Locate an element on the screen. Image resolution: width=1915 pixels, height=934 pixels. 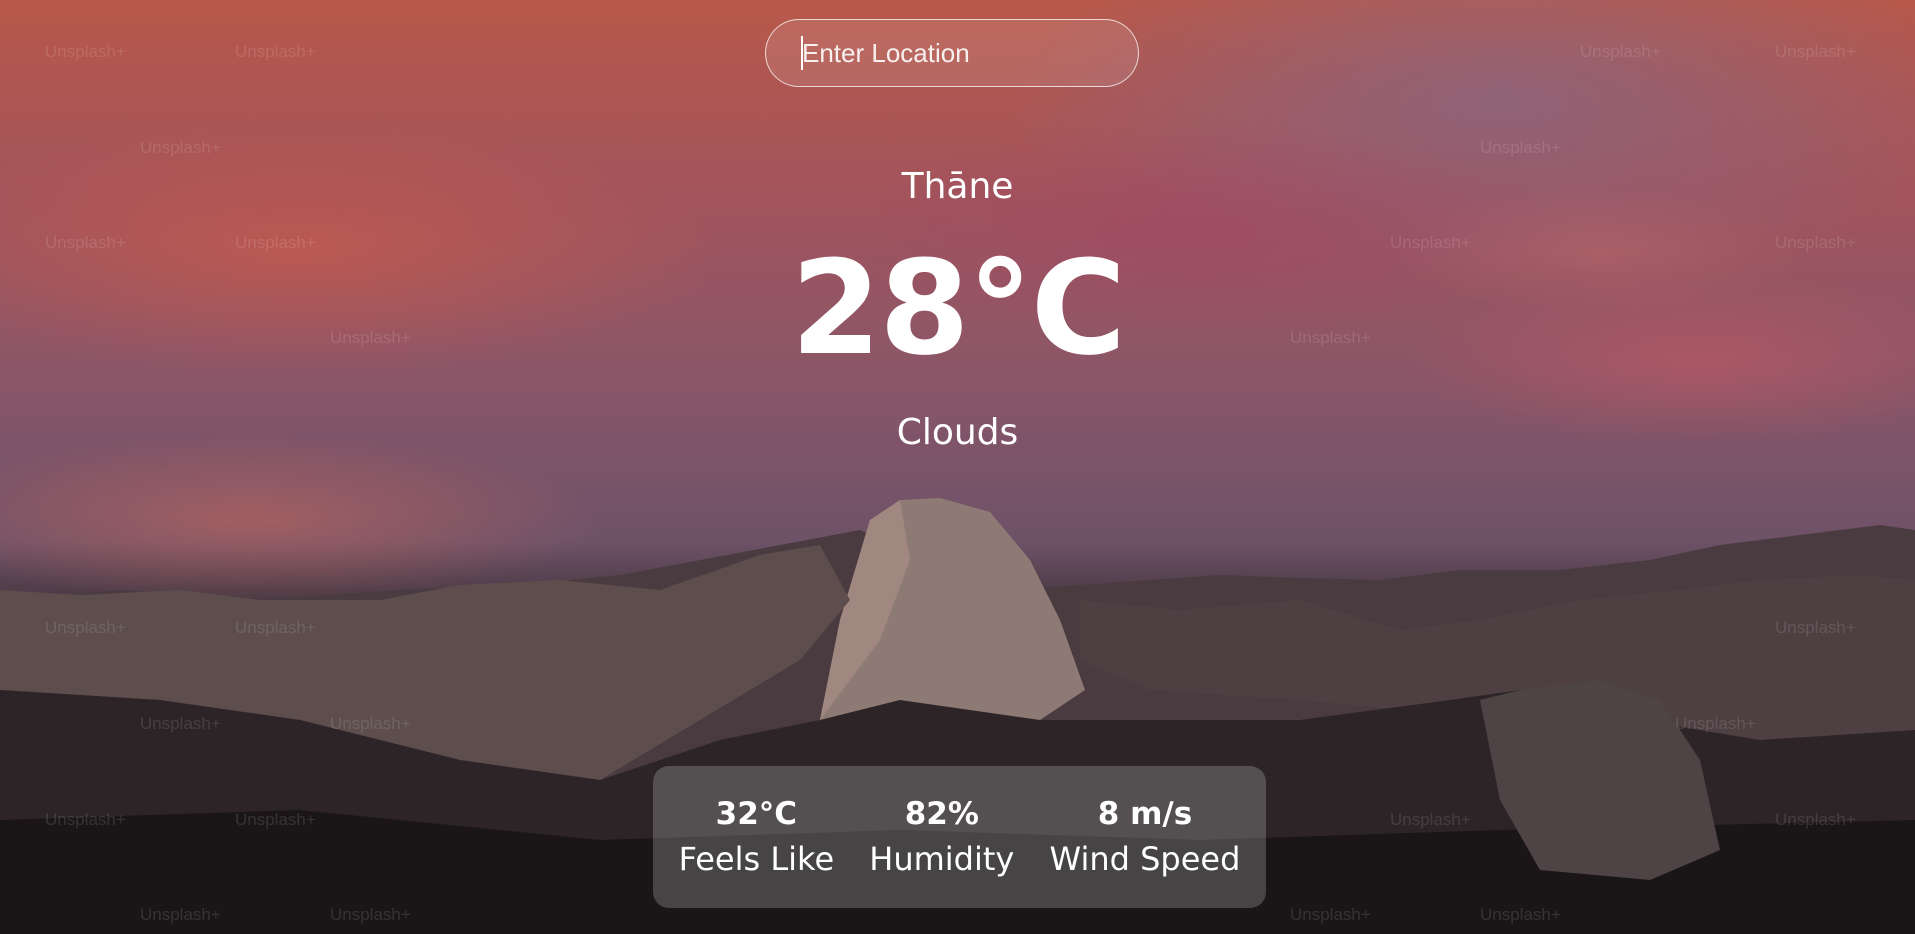
feels-like-label: Feels Like is located at coordinates (756, 859).